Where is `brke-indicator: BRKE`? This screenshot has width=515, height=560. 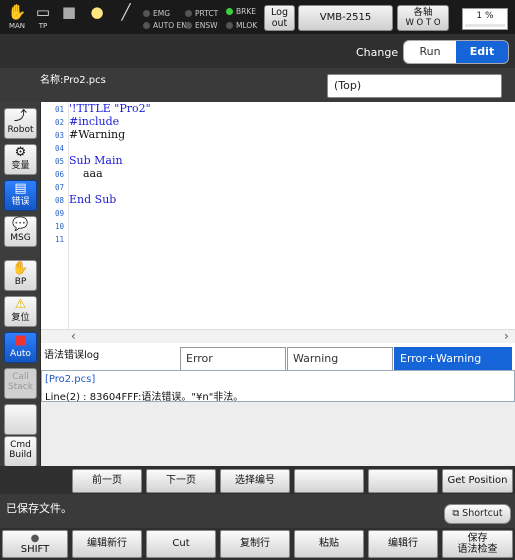
brke-indicator: BRKE is located at coordinates (241, 11).